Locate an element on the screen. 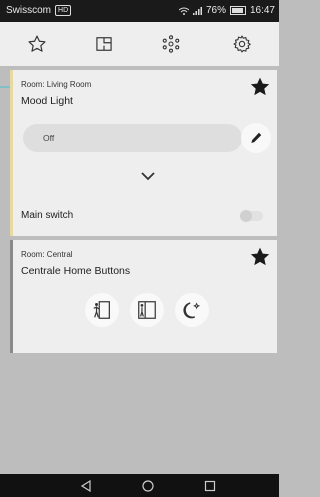  status-bar: Swisscom HD 76% 16:47 is located at coordinates (139, 11).